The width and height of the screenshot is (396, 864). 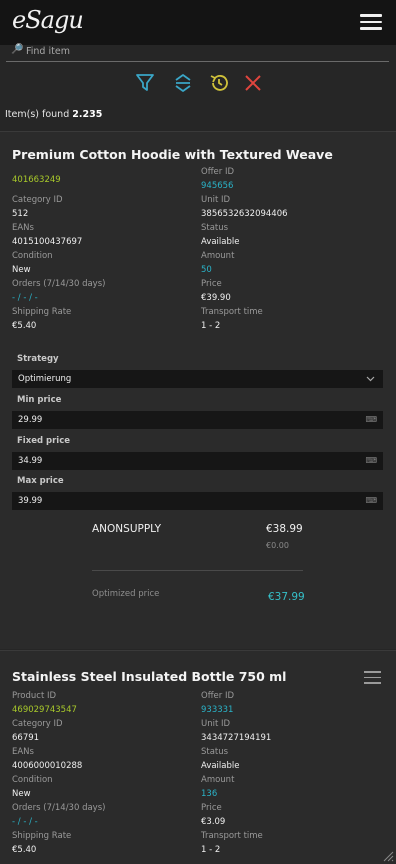 I want to click on close-icon, so click(x=253, y=83).